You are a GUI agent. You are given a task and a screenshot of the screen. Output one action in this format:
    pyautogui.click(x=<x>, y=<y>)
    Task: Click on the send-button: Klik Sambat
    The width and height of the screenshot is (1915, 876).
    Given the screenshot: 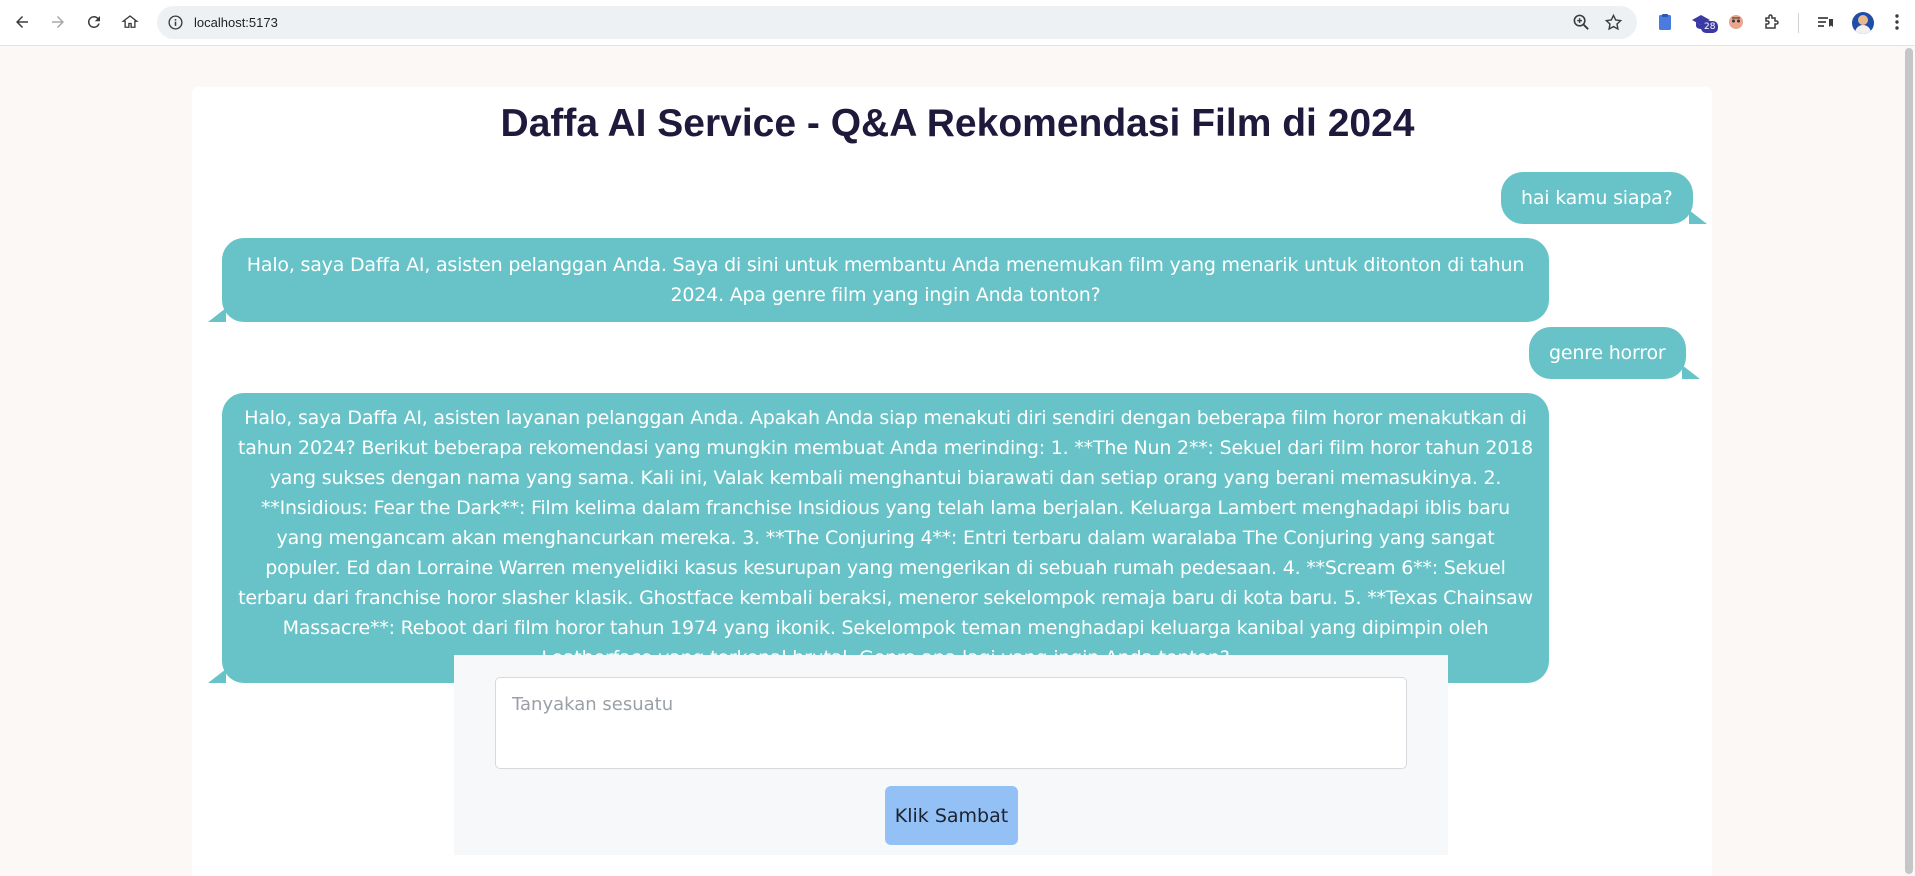 What is the action you would take?
    pyautogui.click(x=951, y=815)
    